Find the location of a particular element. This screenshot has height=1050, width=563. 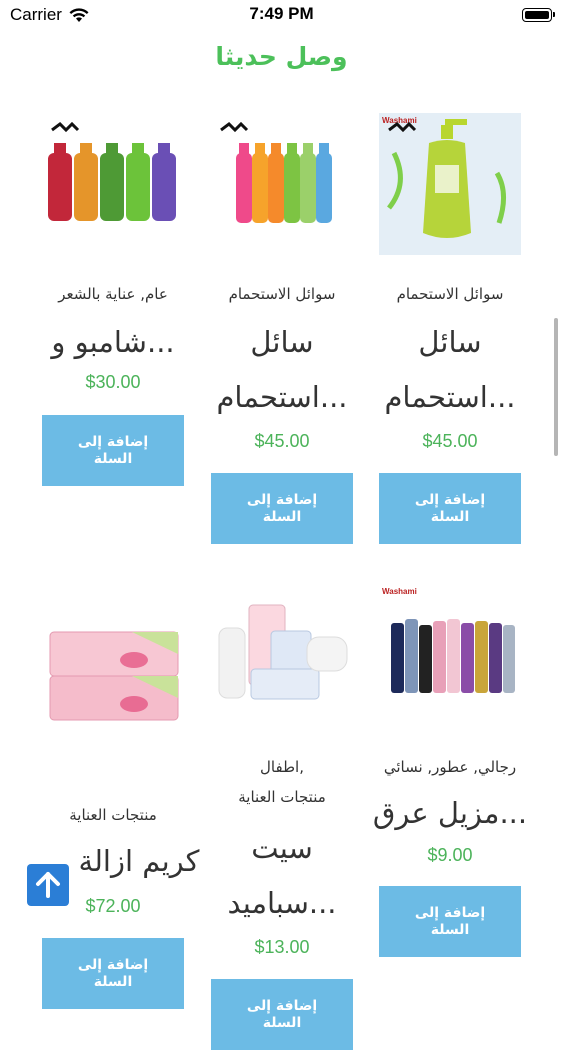

product-price: $9.00 is located at coordinates (450, 855).